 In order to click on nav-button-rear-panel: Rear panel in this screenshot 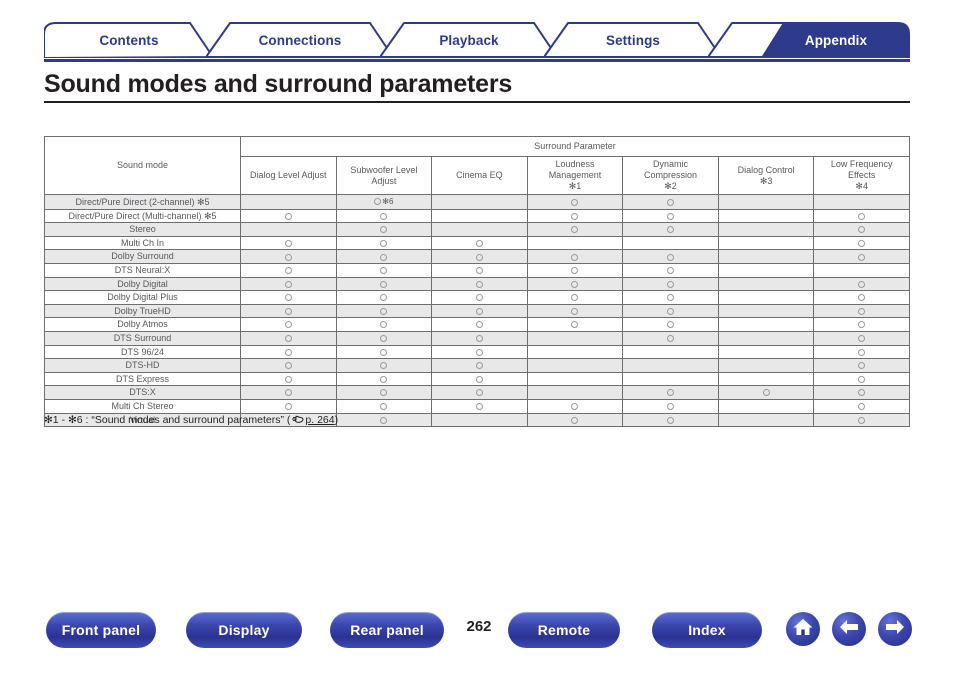, I will do `click(387, 630)`.